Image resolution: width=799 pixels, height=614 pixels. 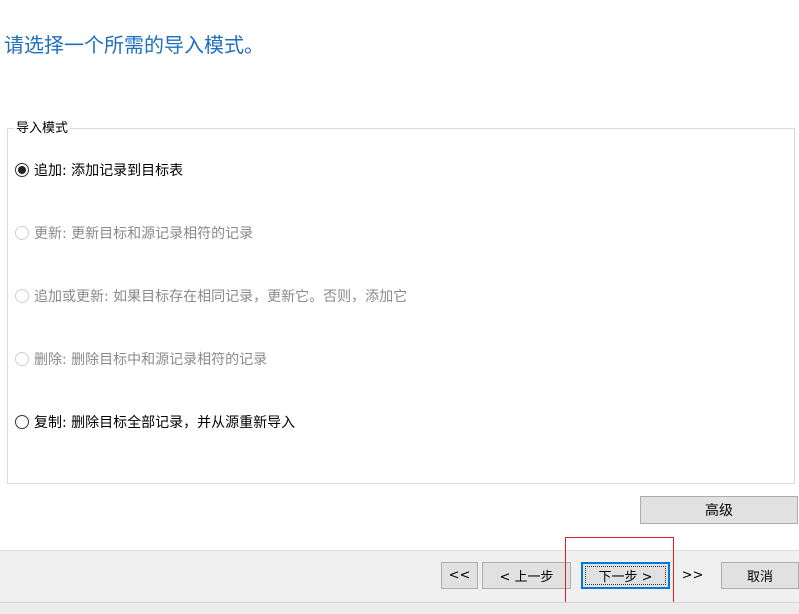 I want to click on next-button-label: 下一步 >, so click(x=625, y=577).